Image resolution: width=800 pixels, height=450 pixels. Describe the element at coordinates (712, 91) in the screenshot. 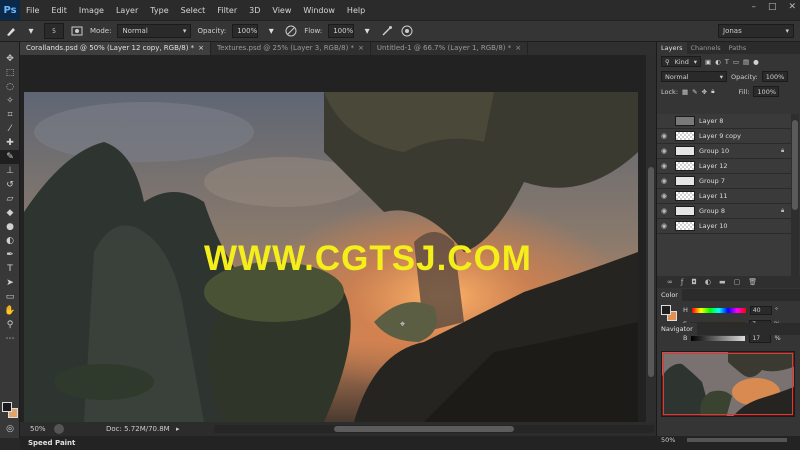

I see `lock-all-icon: 🔒︎` at that location.